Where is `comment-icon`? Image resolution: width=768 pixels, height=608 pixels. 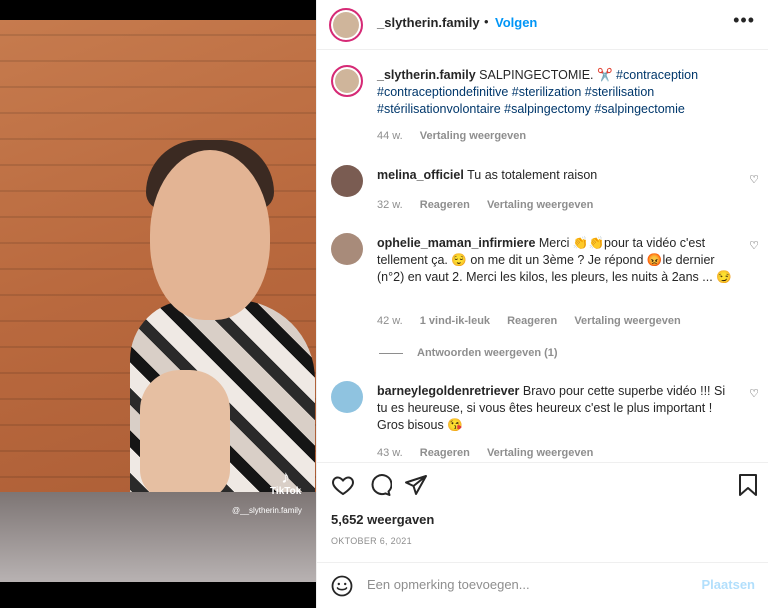 comment-icon is located at coordinates (380, 486).